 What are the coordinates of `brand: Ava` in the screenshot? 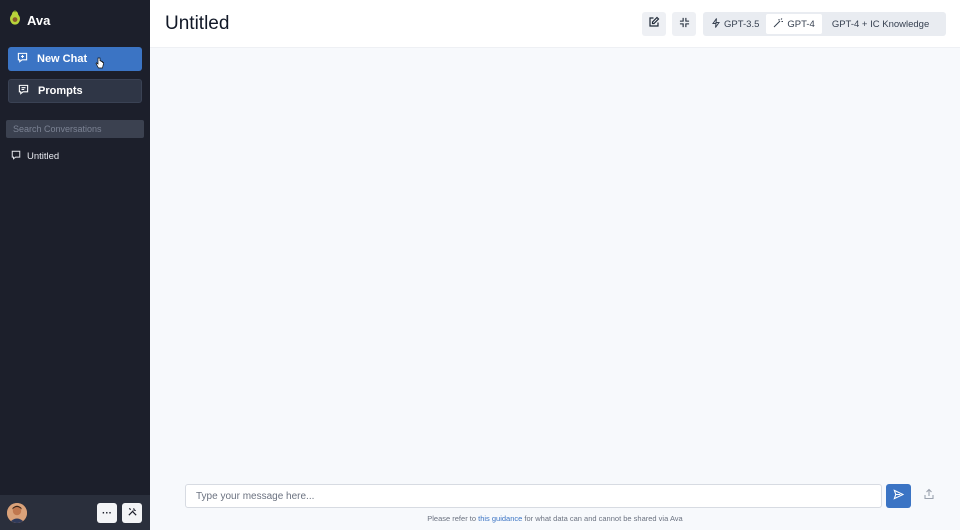 It's located at (29, 20).